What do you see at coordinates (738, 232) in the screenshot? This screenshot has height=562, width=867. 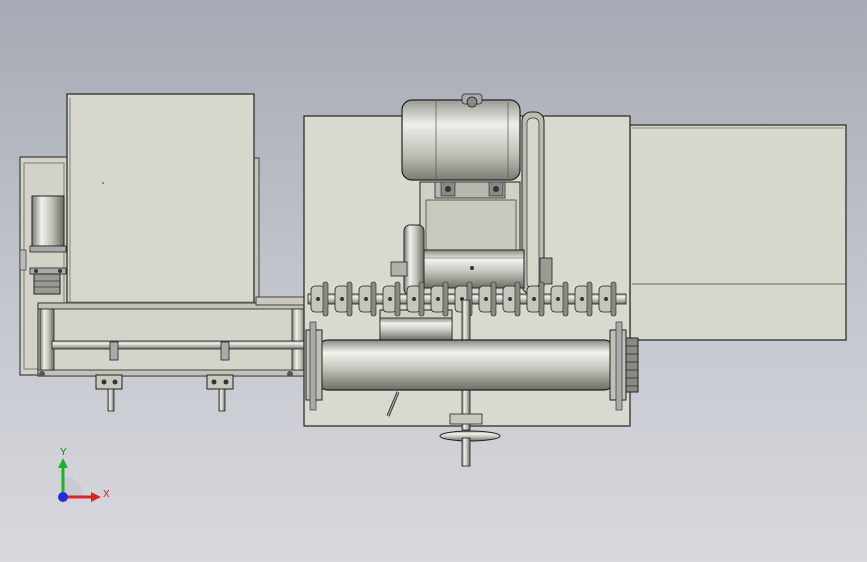 I see `right-output-plate` at bounding box center [738, 232].